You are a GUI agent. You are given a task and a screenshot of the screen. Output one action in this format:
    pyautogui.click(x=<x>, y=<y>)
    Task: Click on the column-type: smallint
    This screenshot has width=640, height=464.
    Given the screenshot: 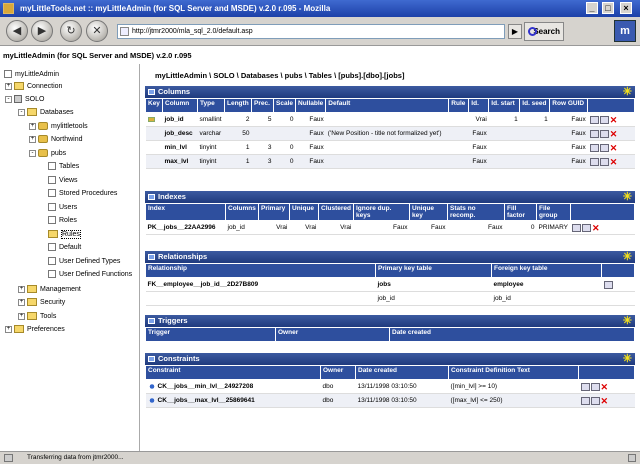 What is the action you would take?
    pyautogui.click(x=211, y=119)
    